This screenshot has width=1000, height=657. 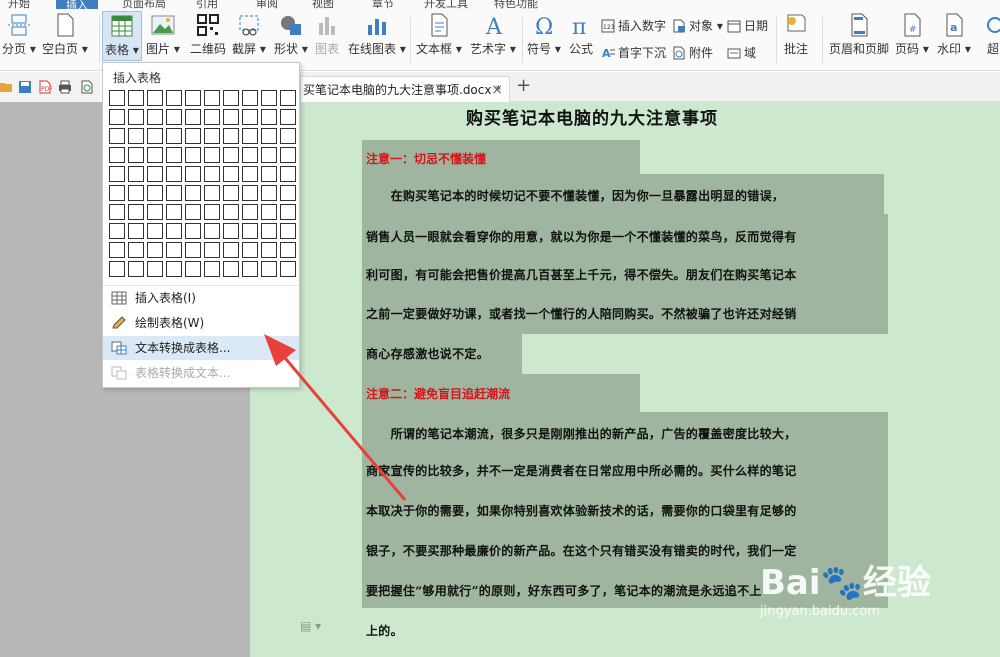 I want to click on print-icon, so click(x=65, y=87).